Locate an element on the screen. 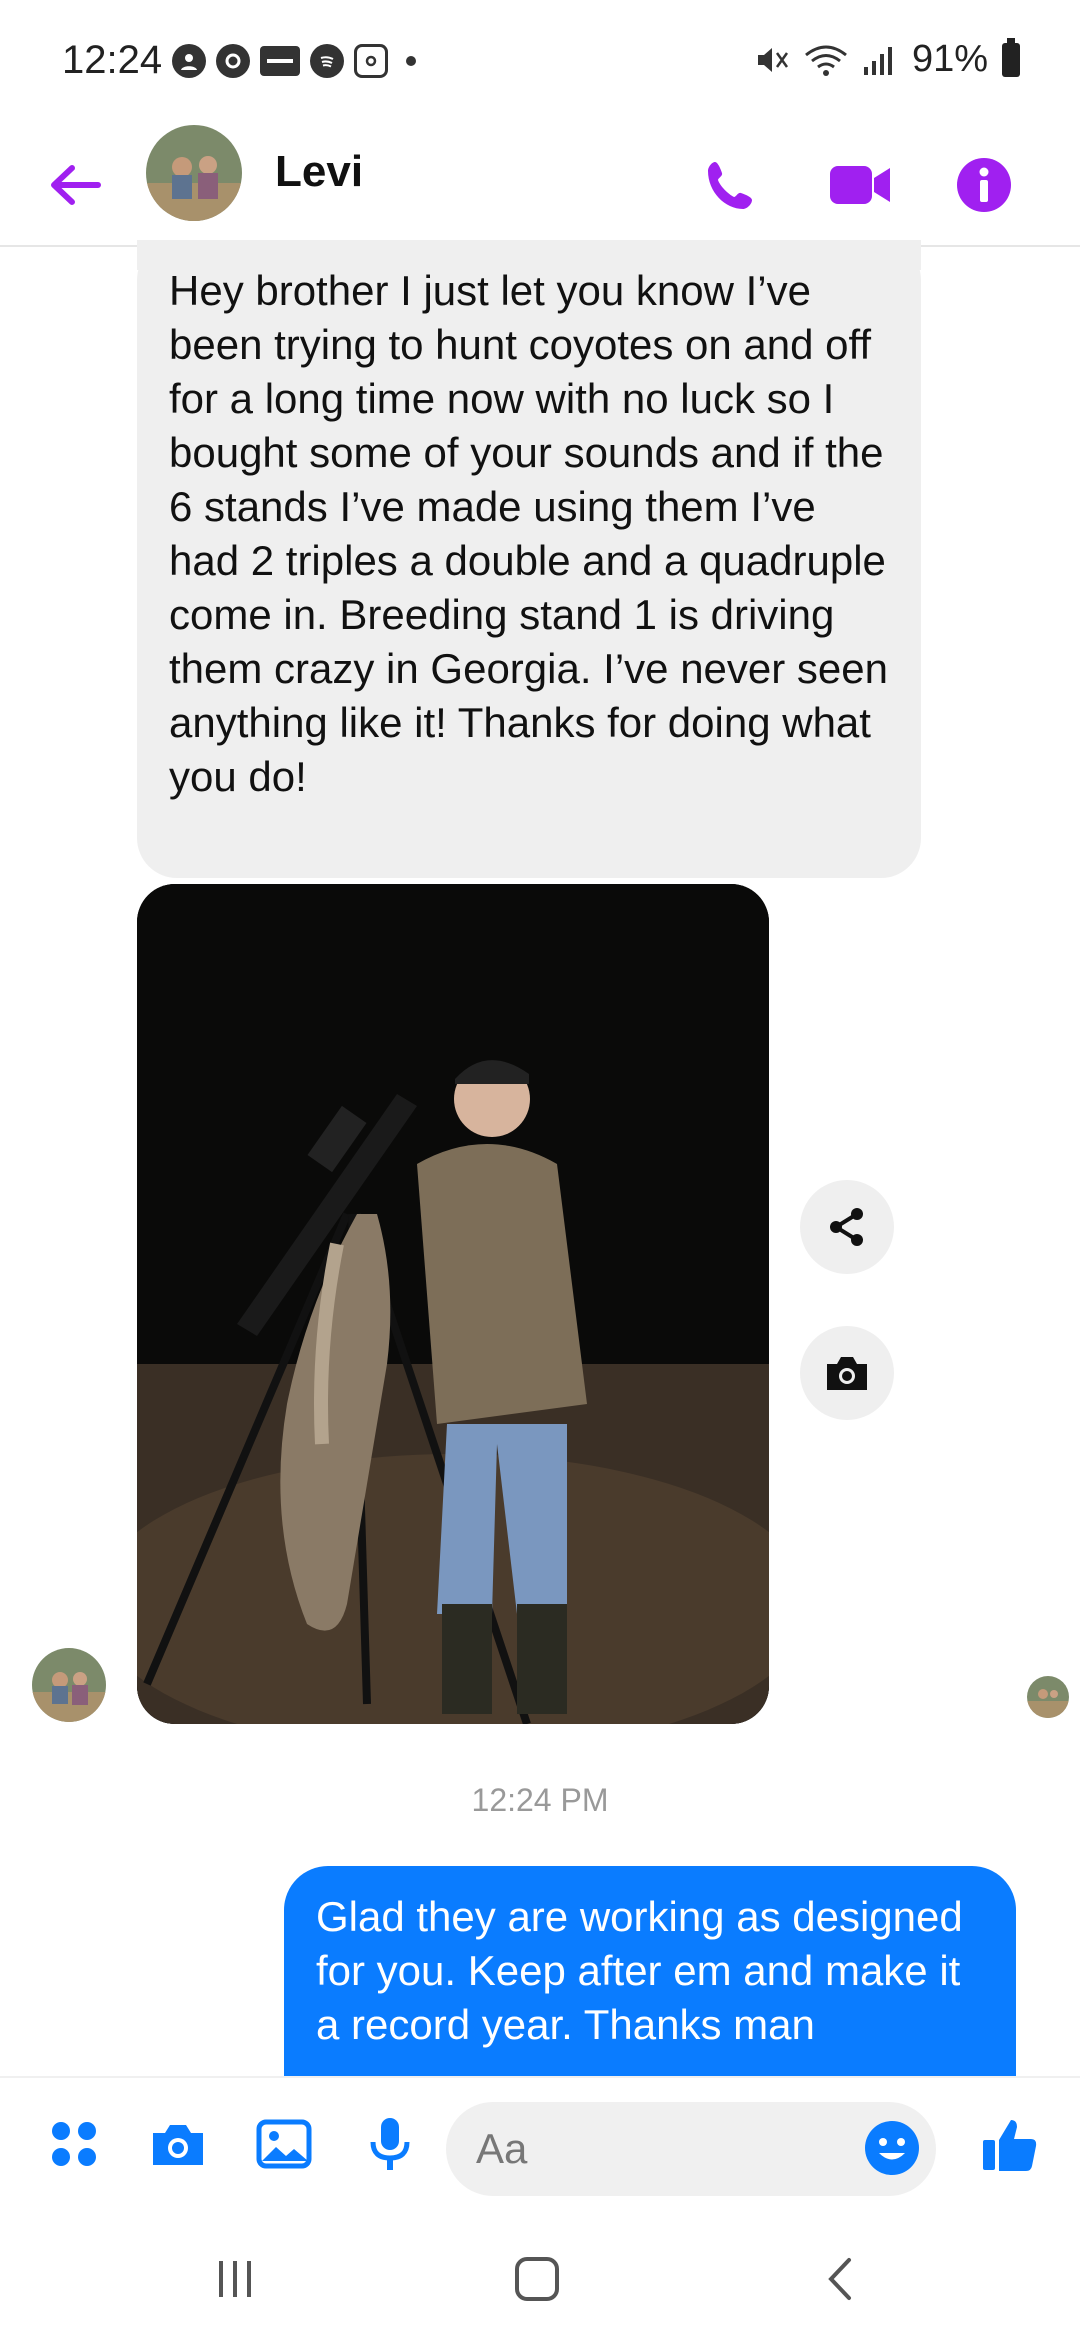 This screenshot has height=2340, width=1080. system-status: 91% is located at coordinates (887, 59).